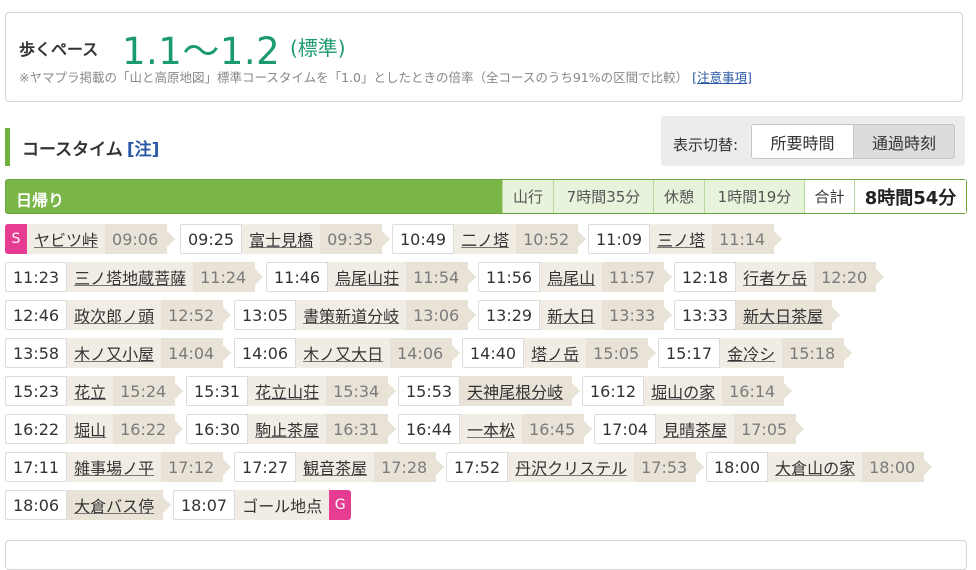 This screenshot has height=570, width=976. Describe the element at coordinates (904, 141) in the screenshot. I see `passing-time-button: 通過時刻` at that location.